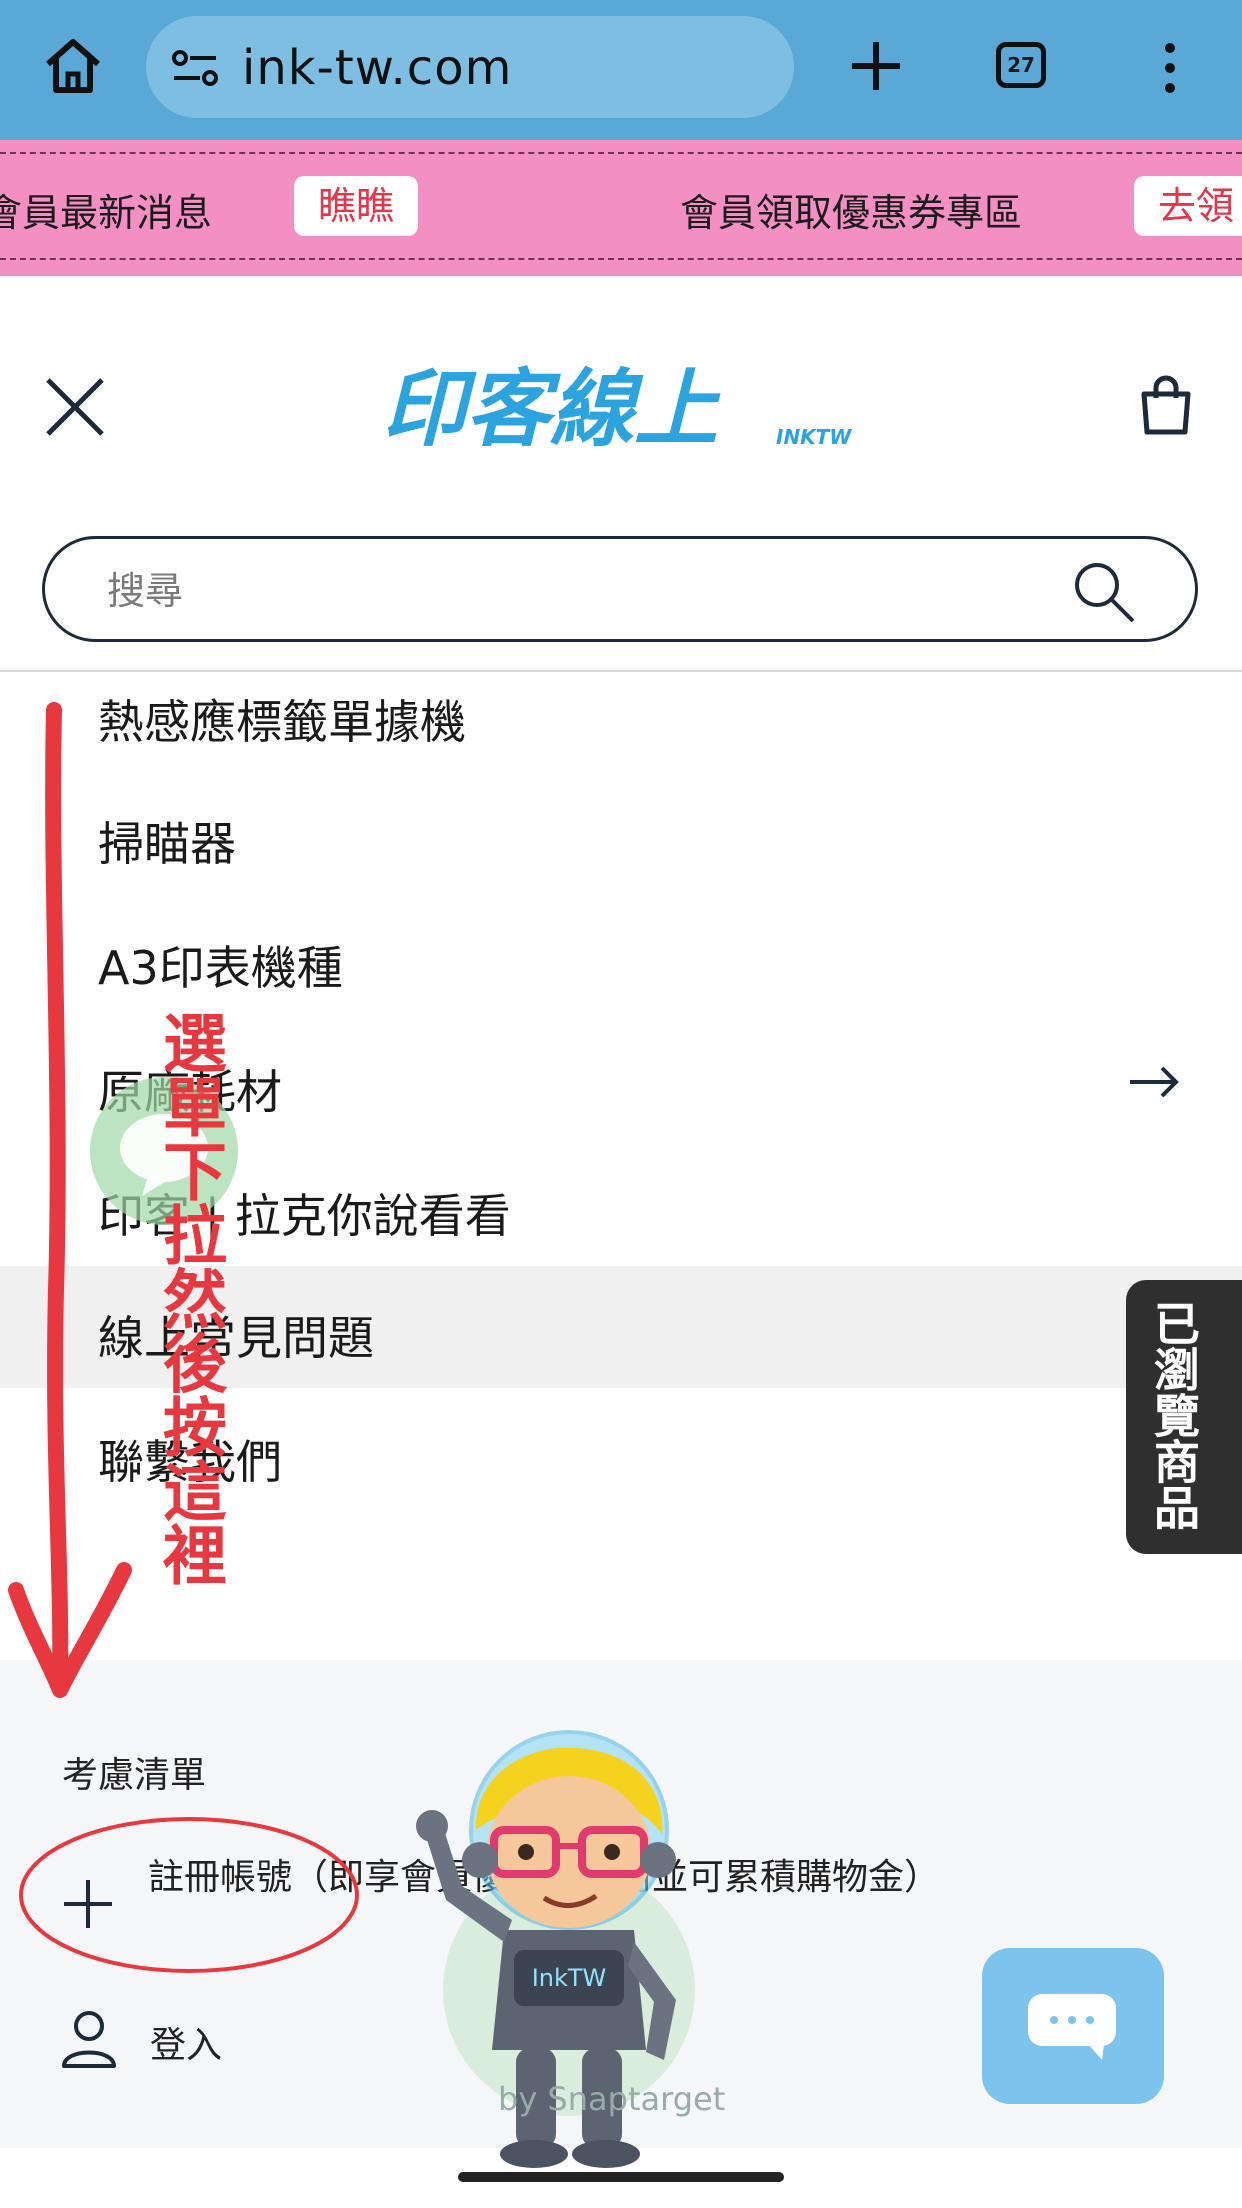  What do you see at coordinates (1170, 68) in the screenshot?
I see `overflow-menu-icon` at bounding box center [1170, 68].